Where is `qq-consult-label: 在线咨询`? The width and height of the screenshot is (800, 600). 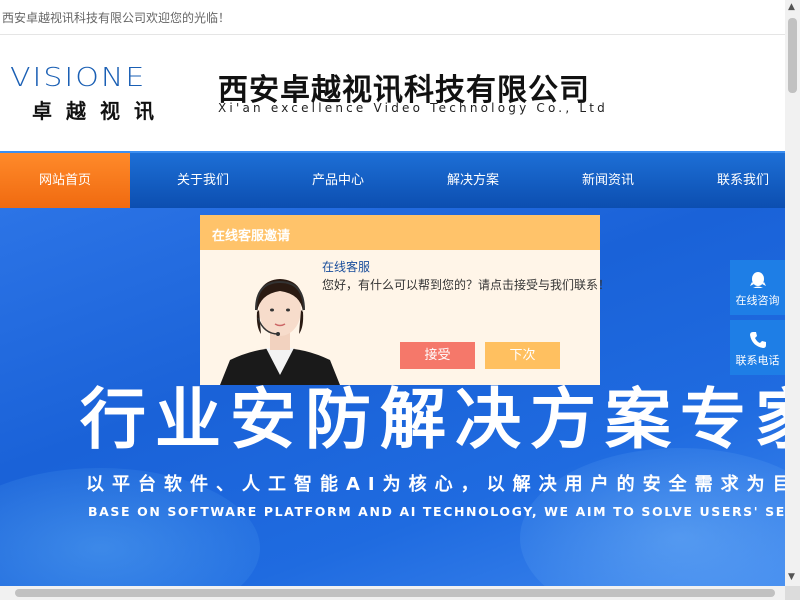
qq-consult-label: 在线咨询 is located at coordinates (757, 300).